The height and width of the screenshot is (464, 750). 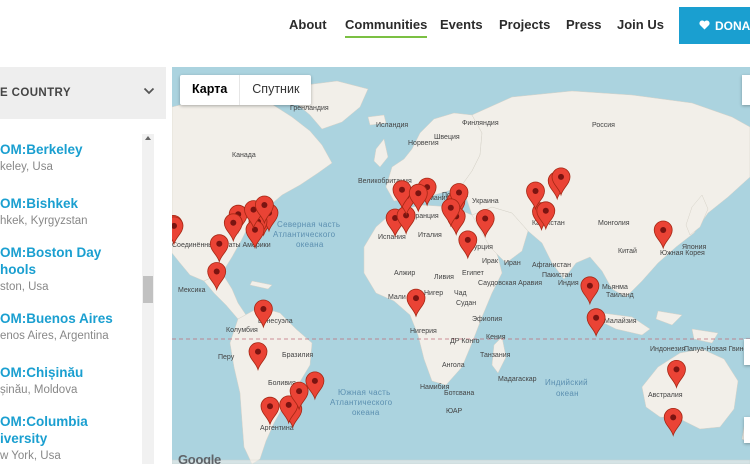 I want to click on nav-events: Events, so click(x=461, y=24).